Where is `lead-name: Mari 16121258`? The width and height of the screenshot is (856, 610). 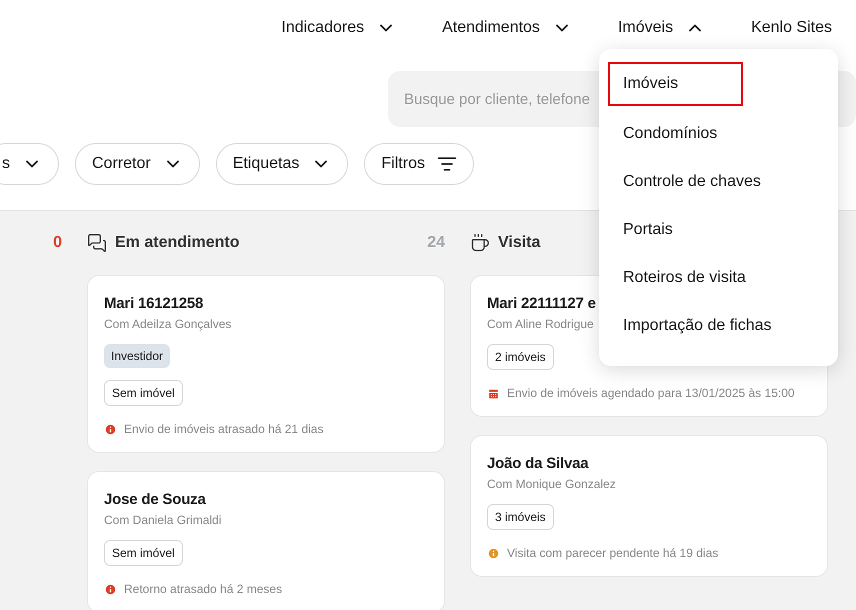
lead-name: Mari 16121258 is located at coordinates (154, 304).